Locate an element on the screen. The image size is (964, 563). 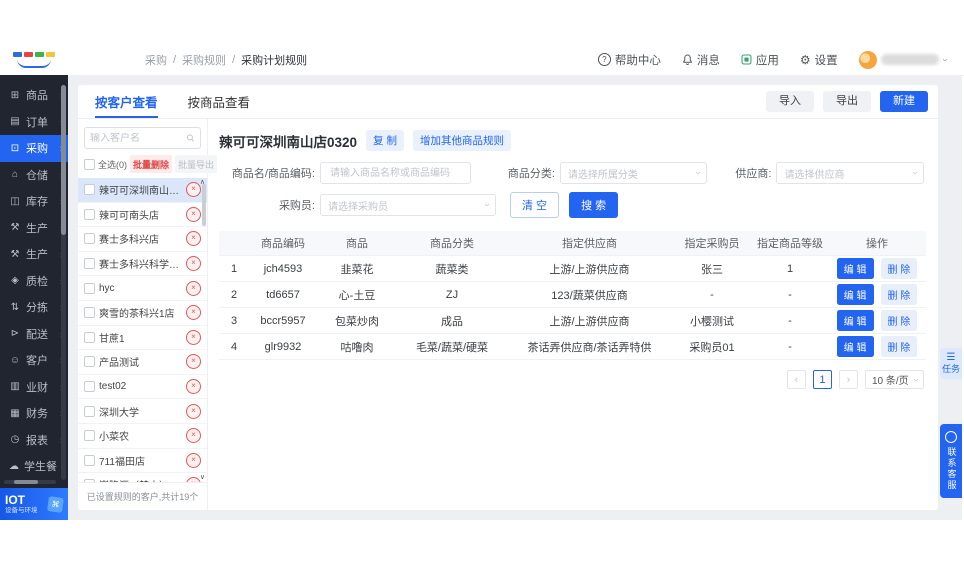
help-center-link: 帮助中心 is located at coordinates (629, 60).